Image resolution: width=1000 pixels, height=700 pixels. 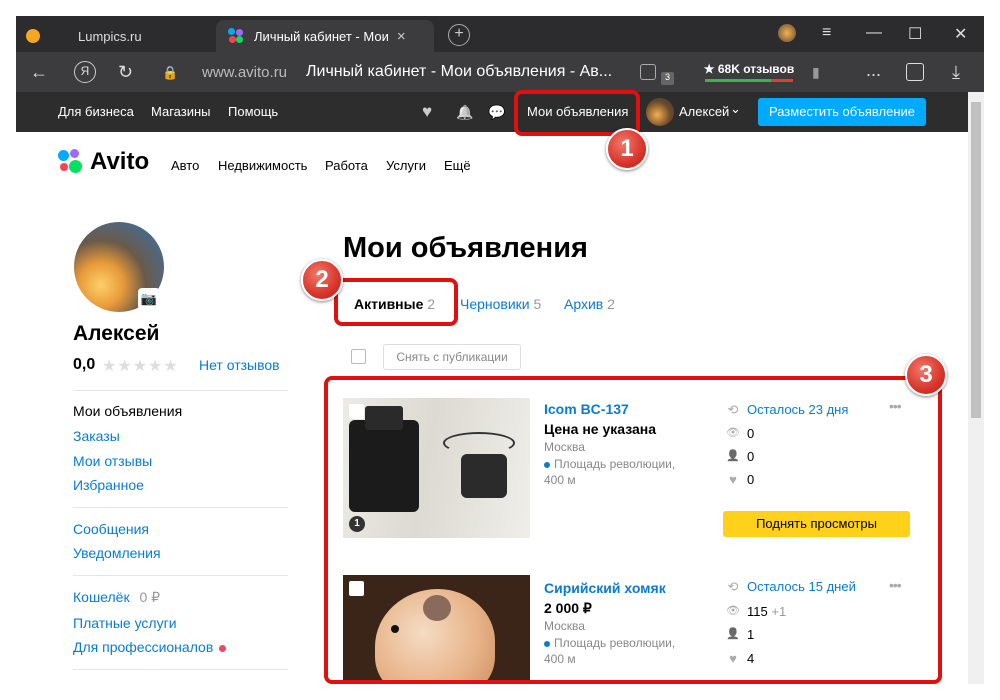 I want to click on yandex-icon: Я, so click(x=85, y=72).